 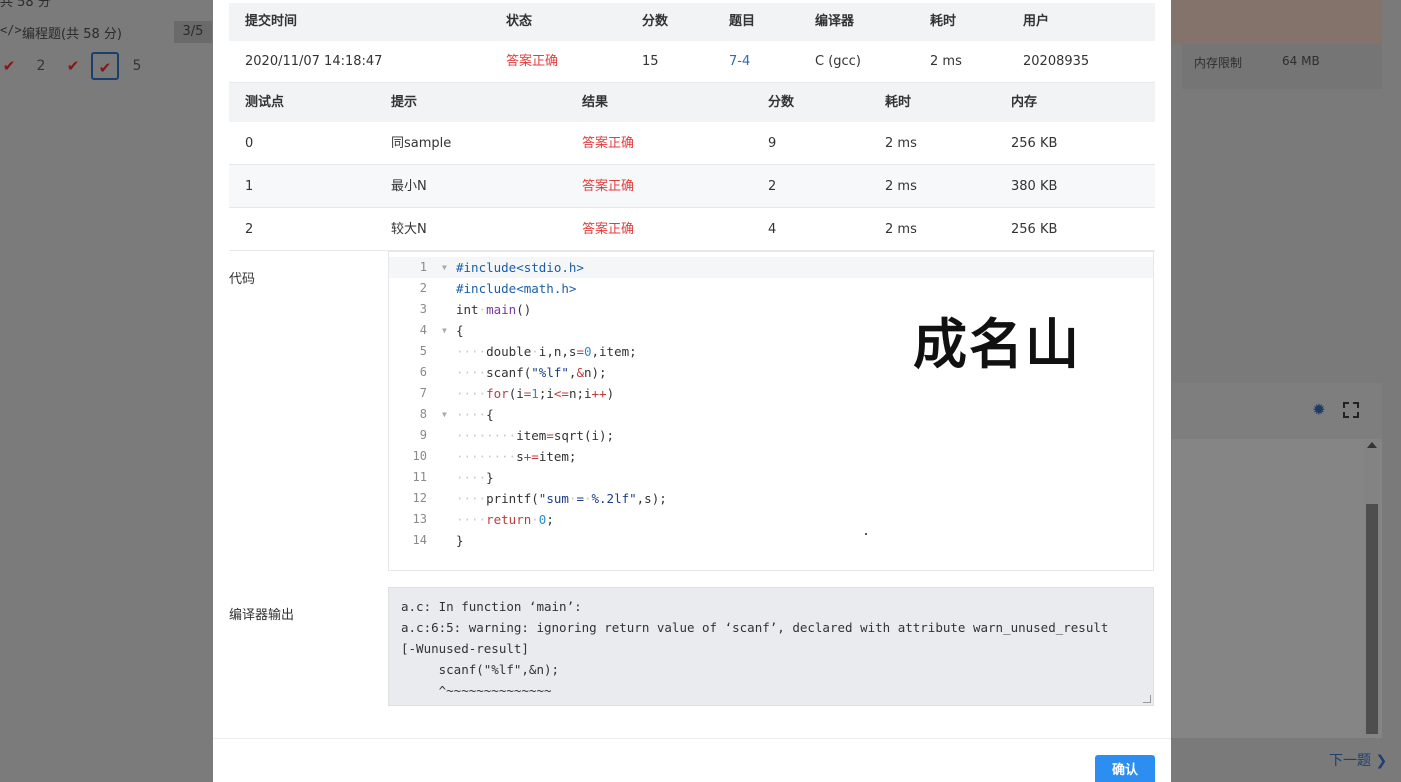 I want to click on testcase-memory: 380 KB, so click(x=1034, y=186).